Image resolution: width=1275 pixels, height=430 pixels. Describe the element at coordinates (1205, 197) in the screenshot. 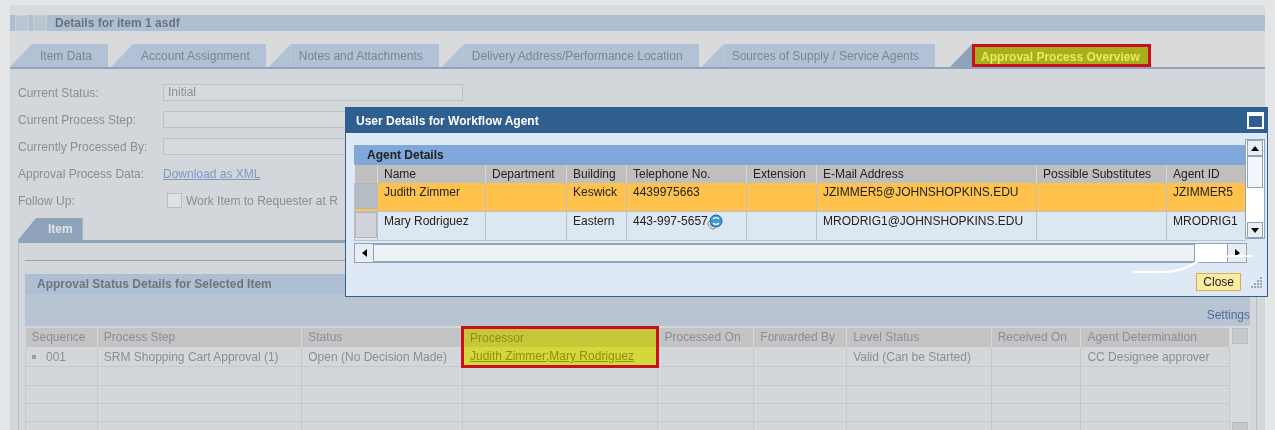

I see `table-cell: JZIMMER5` at that location.